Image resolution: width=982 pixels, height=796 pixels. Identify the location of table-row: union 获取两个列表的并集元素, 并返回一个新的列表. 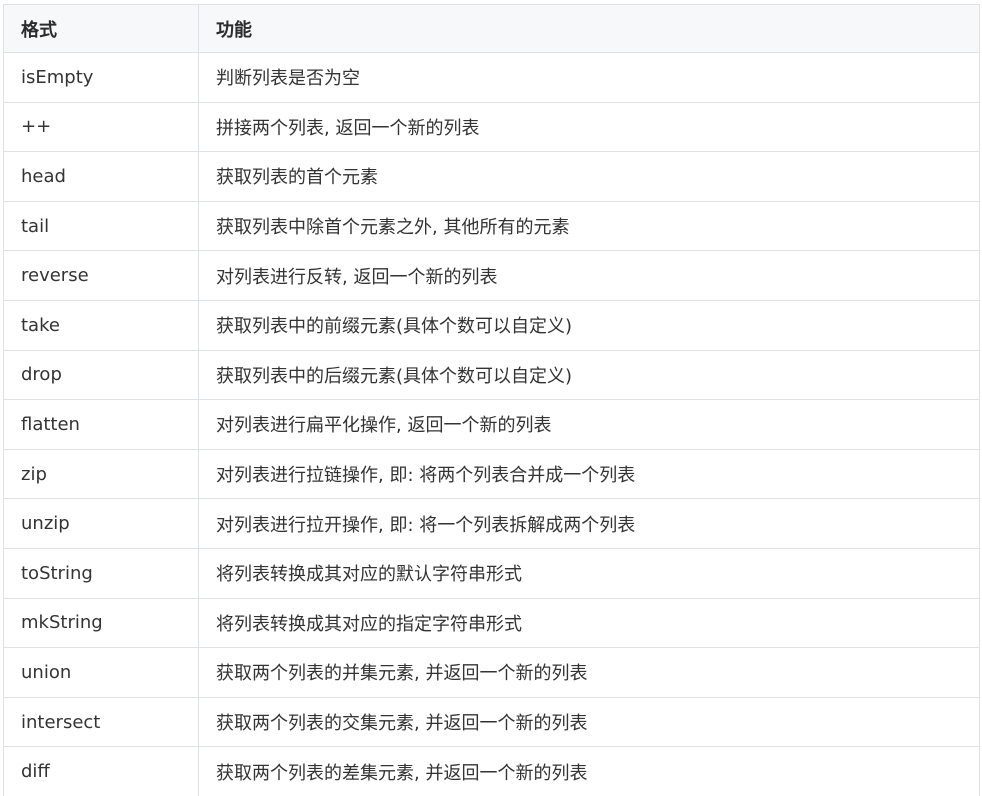
(491, 672).